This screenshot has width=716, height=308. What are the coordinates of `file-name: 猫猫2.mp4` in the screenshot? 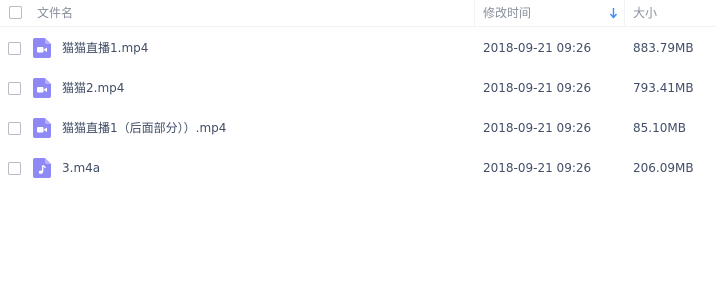 It's located at (93, 88).